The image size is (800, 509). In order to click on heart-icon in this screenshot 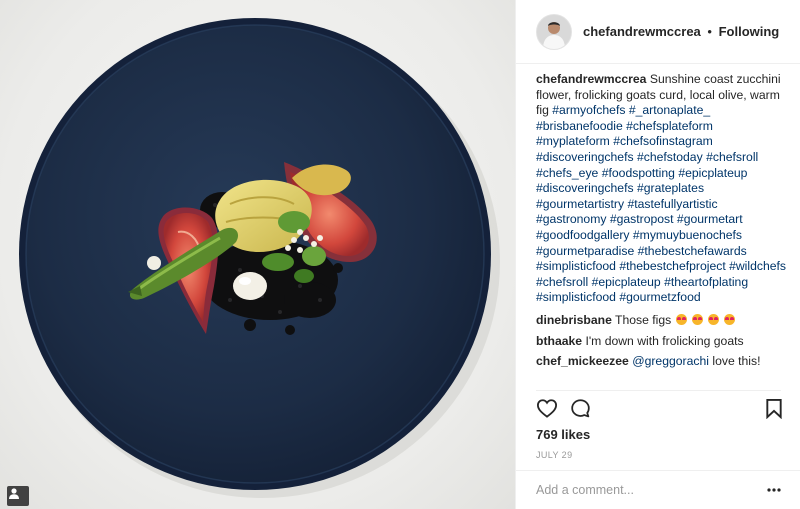, I will do `click(547, 408)`.